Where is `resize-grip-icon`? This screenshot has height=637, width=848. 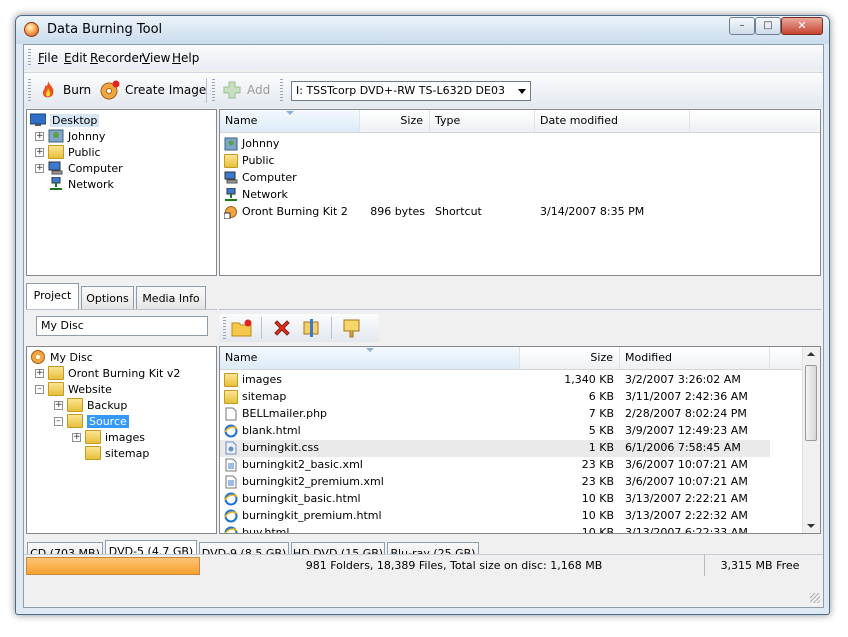 resize-grip-icon is located at coordinates (815, 598).